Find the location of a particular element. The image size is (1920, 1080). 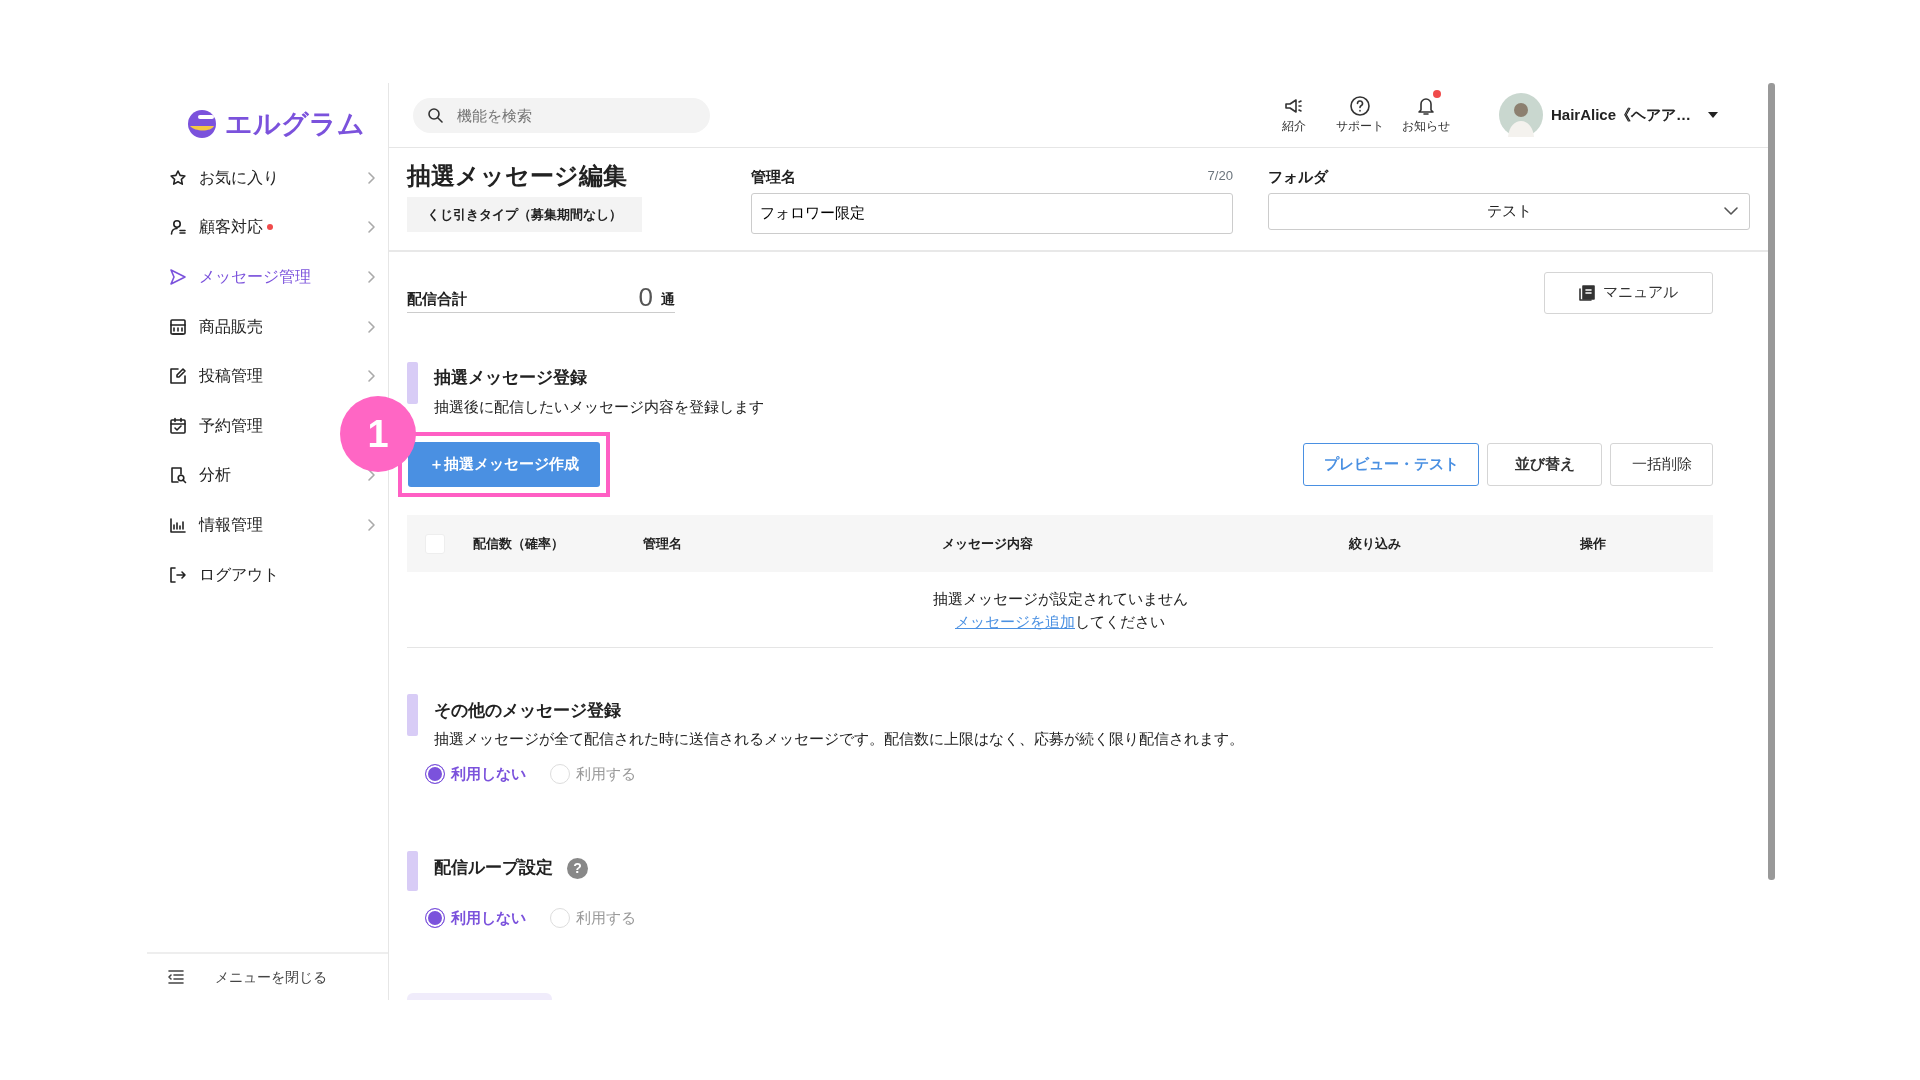

scrollbar is located at coordinates (1771, 481).